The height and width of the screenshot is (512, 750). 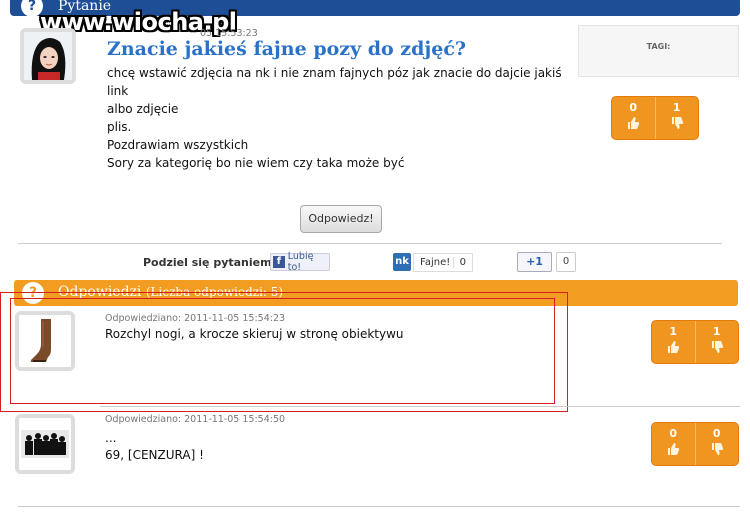 I want to click on thumbs-up-button: 1, so click(x=673, y=342).